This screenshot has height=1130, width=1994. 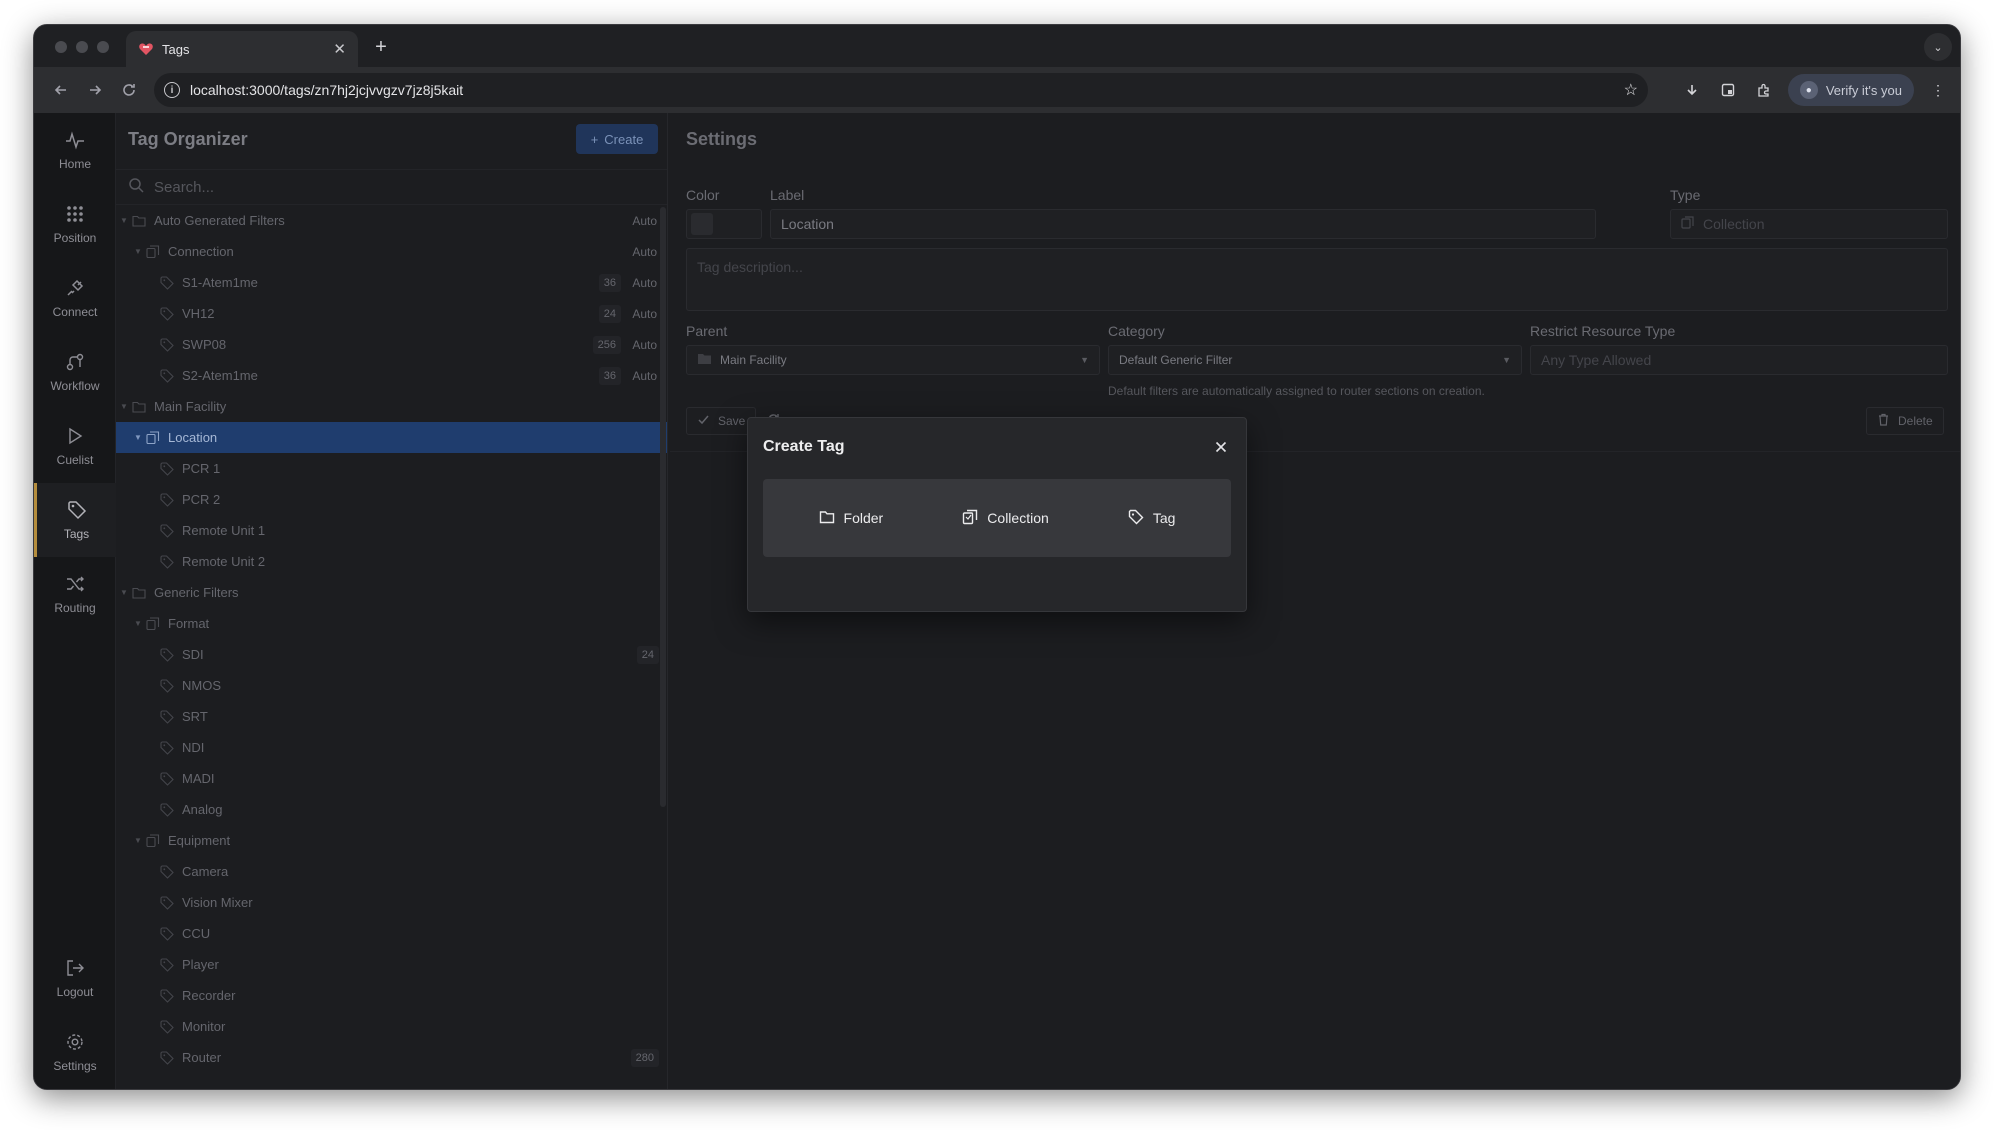 What do you see at coordinates (198, 778) in the screenshot?
I see `tree-row-label: MADI` at bounding box center [198, 778].